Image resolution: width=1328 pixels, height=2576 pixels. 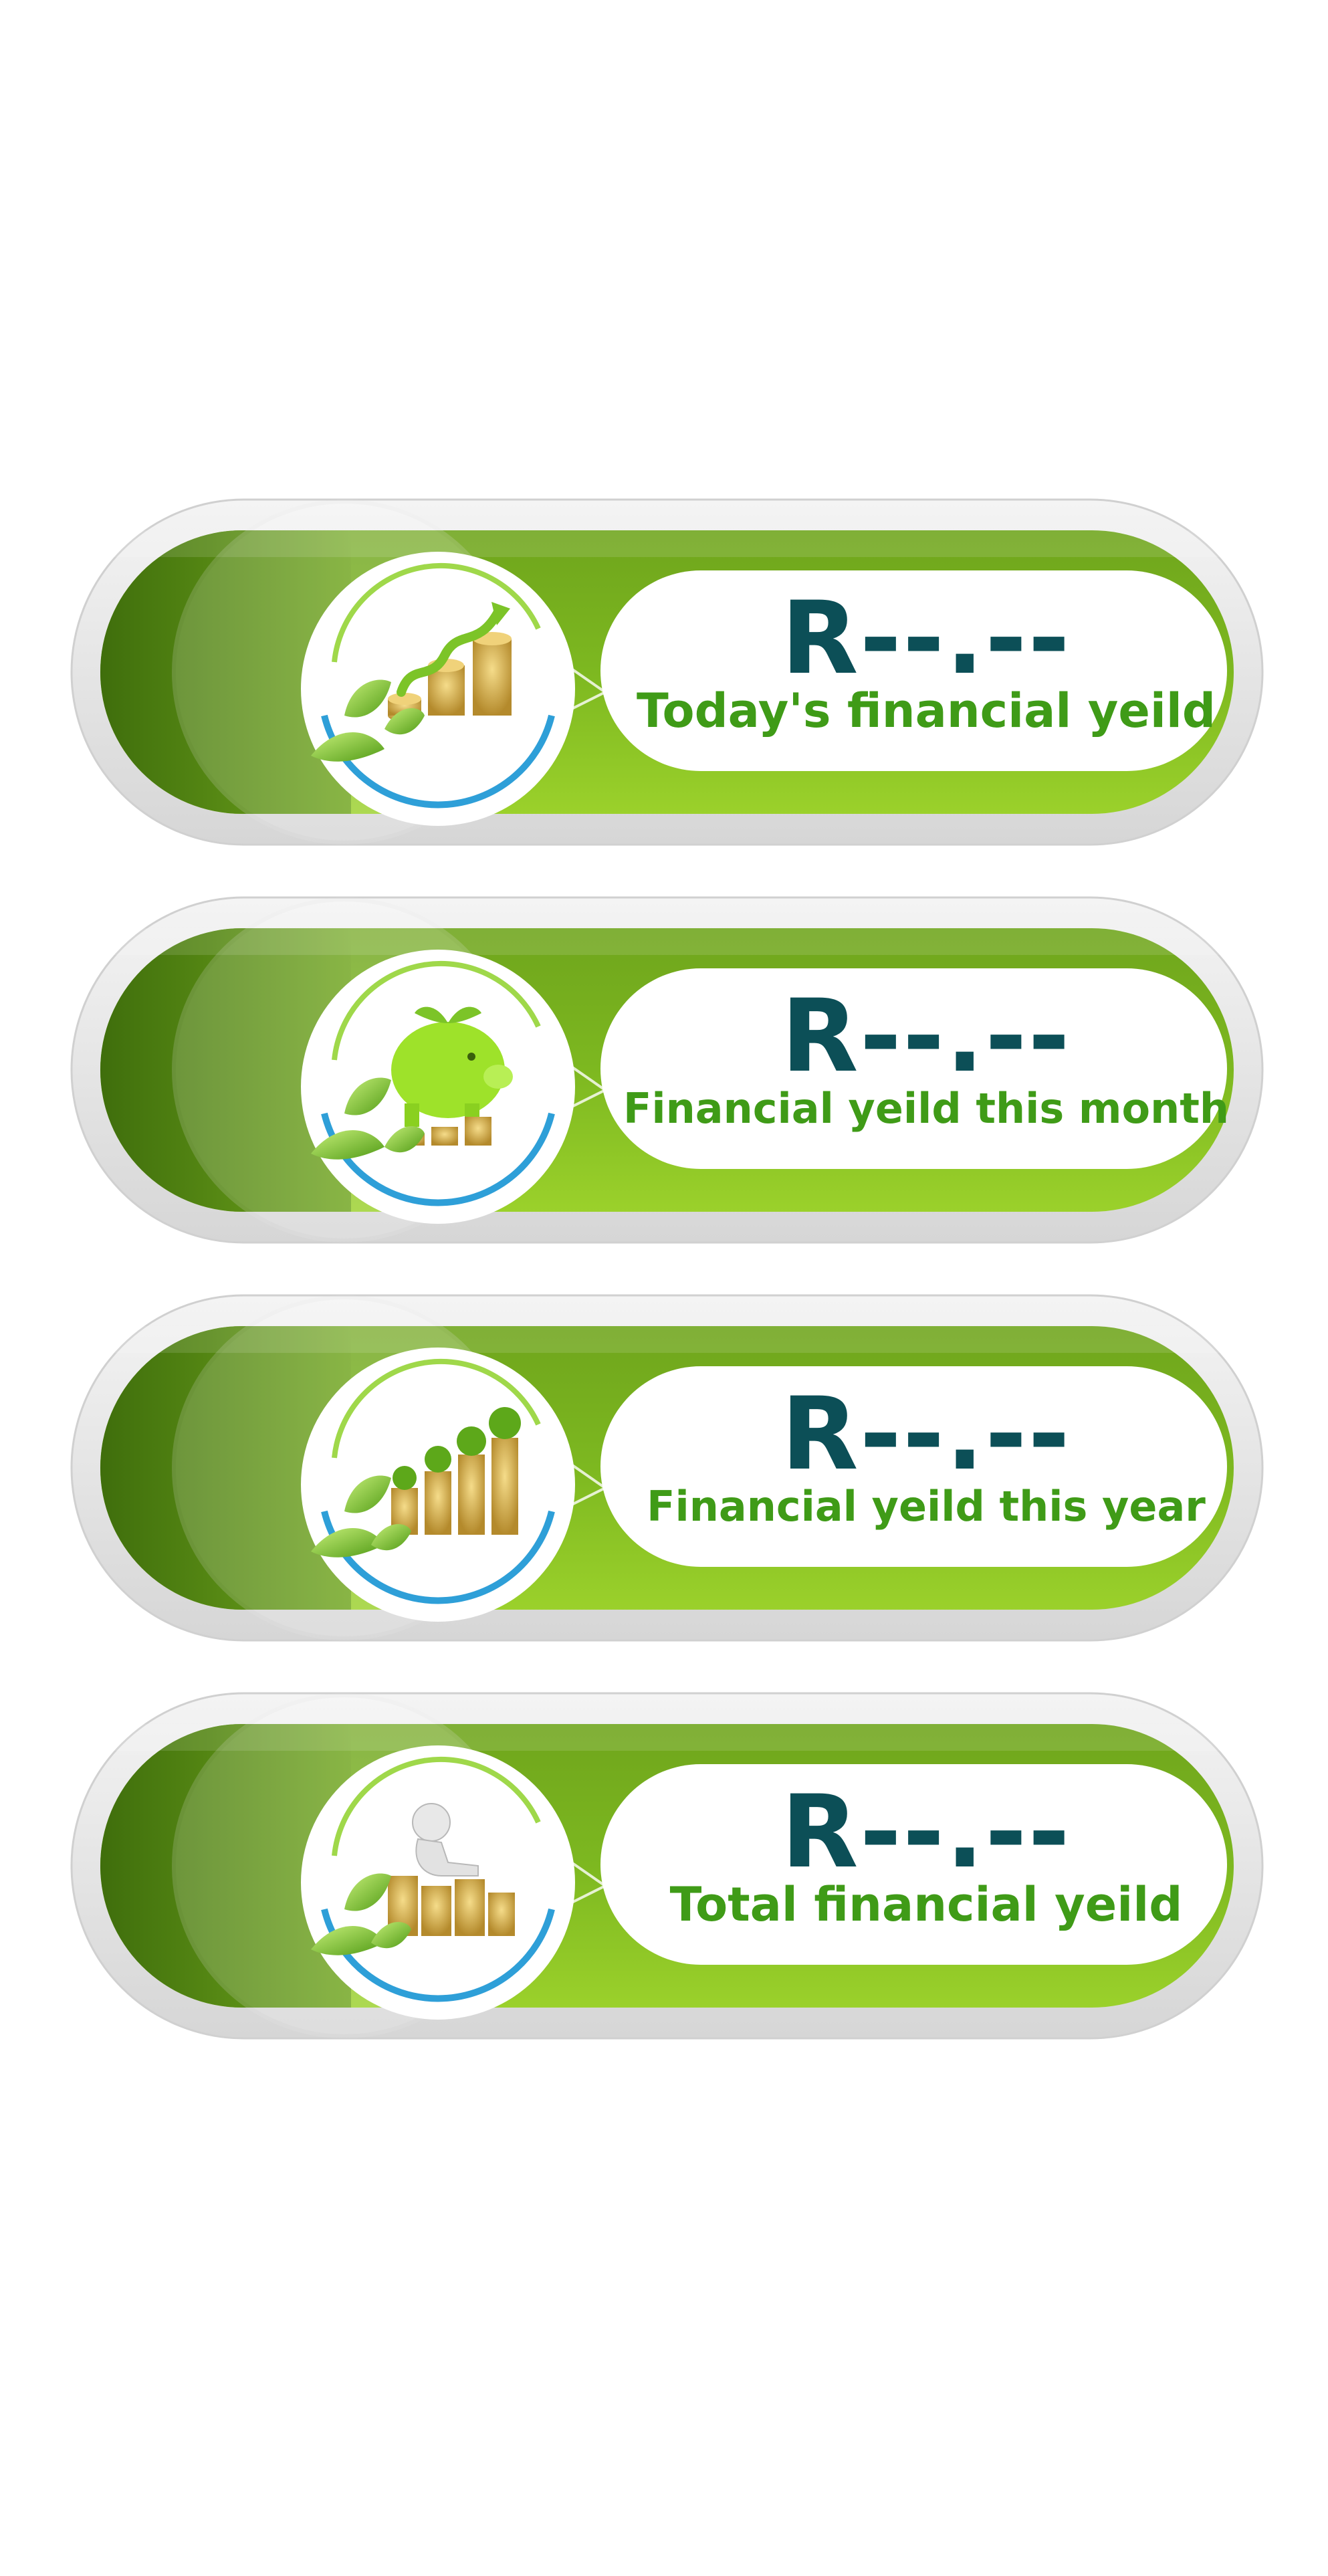 What do you see at coordinates (667, 1866) in the screenshot?
I see `yield-card-total: R--.-- Total financial yeild` at bounding box center [667, 1866].